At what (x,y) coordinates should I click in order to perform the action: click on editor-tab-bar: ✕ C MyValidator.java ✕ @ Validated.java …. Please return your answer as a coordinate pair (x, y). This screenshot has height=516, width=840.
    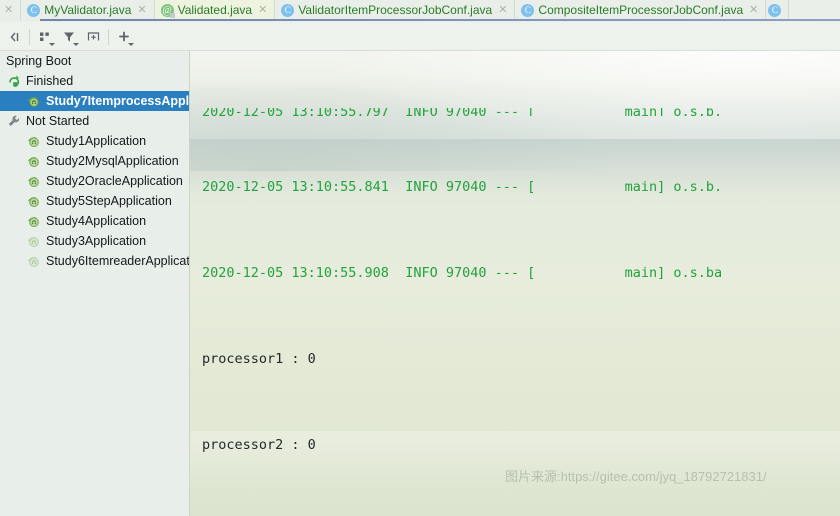
    Looking at the image, I should click on (420, 10).